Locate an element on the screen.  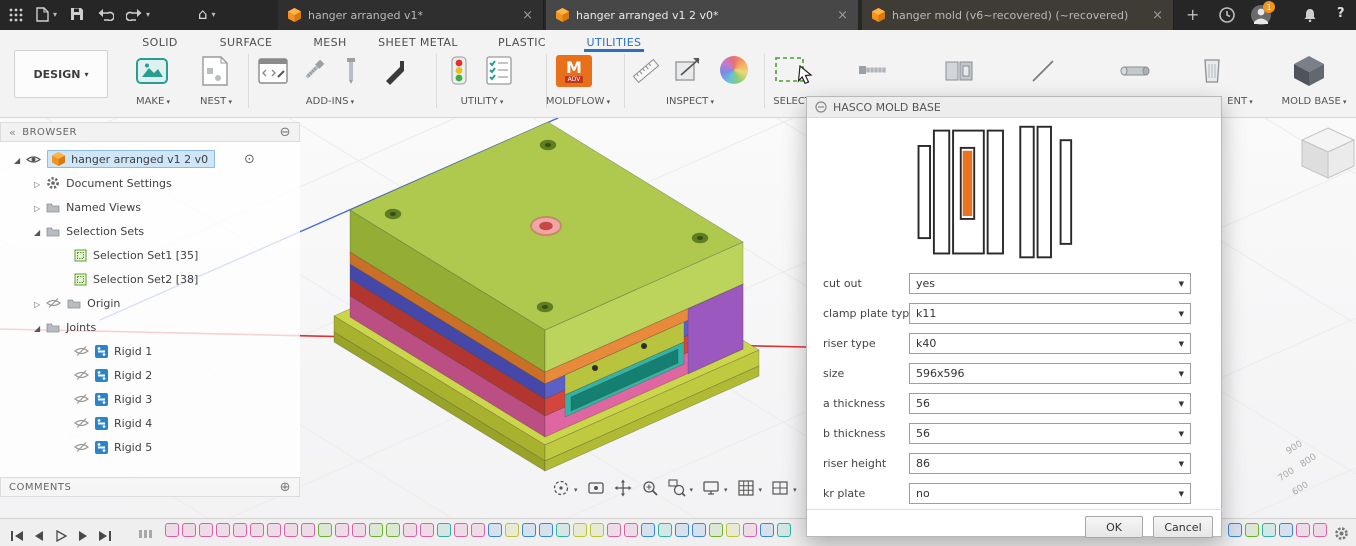
viewports-icon is located at coordinates (780, 490).